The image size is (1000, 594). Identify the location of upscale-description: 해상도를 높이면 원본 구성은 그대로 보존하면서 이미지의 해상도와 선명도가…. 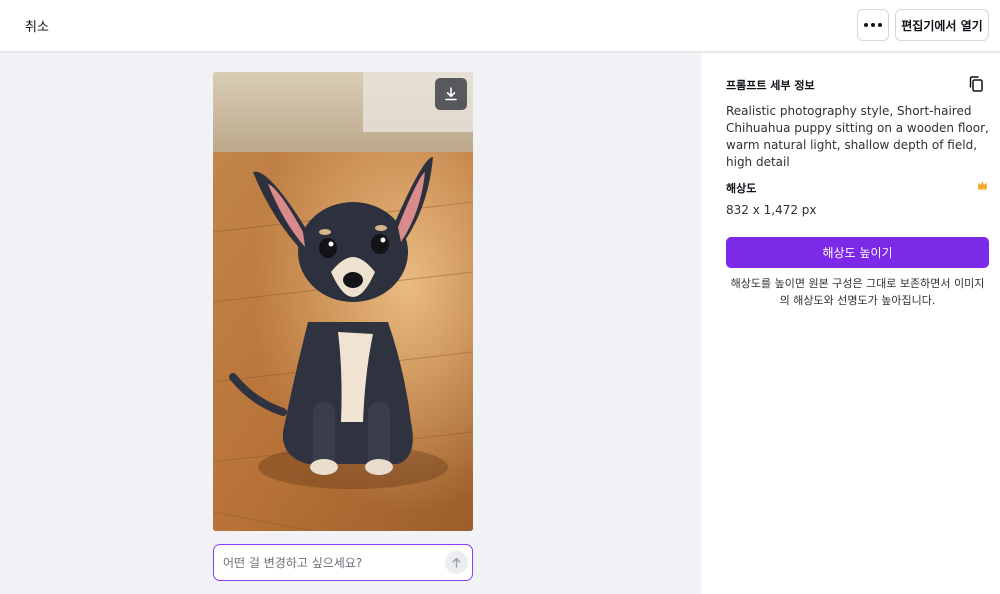
(857, 292).